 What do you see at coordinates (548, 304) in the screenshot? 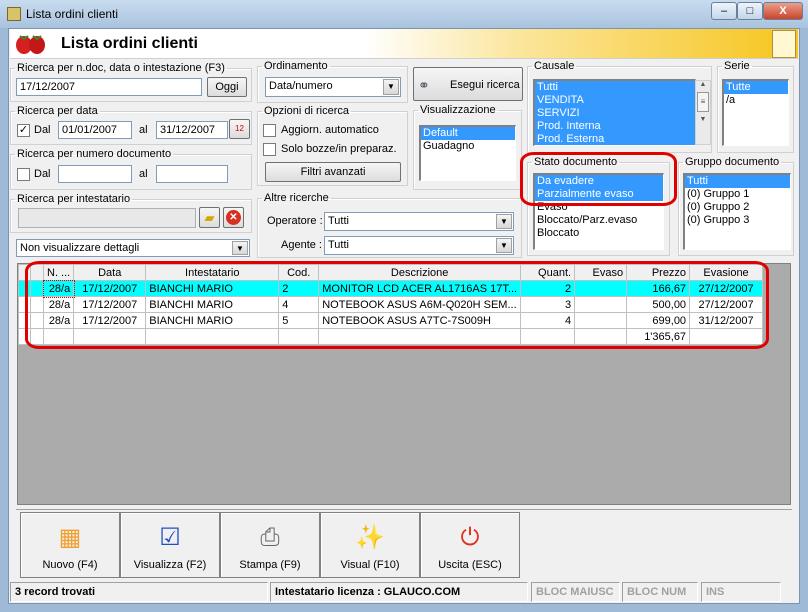
I see `table-cell: 3` at bounding box center [548, 304].